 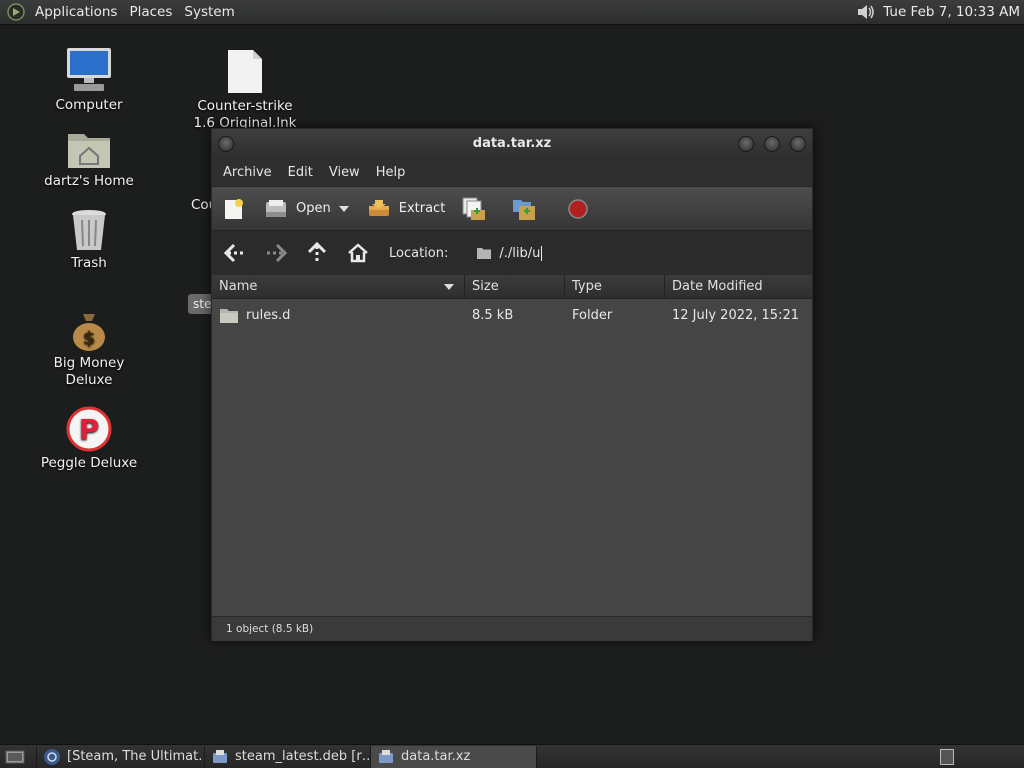 What do you see at coordinates (512, 628) in the screenshot?
I see `status-bar: 1 object (8.5 kB)` at bounding box center [512, 628].